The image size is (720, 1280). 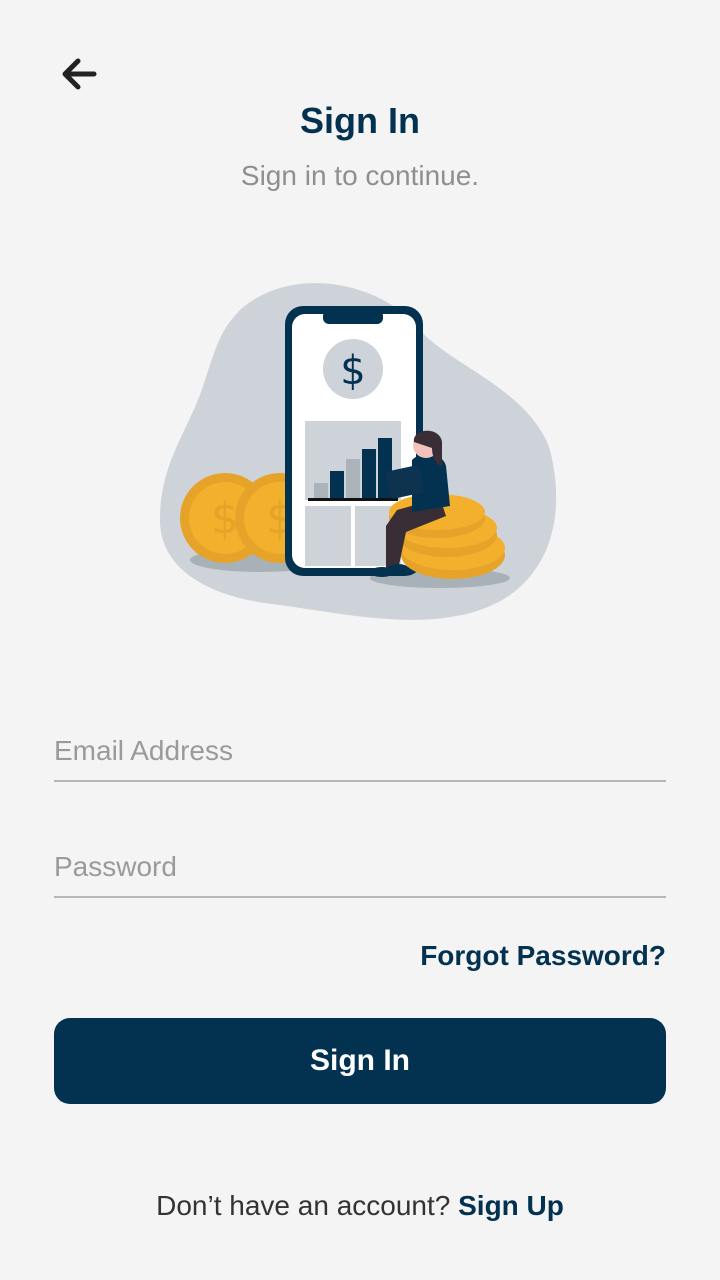 What do you see at coordinates (360, 1061) in the screenshot?
I see `sign-in-button: Sign In` at bounding box center [360, 1061].